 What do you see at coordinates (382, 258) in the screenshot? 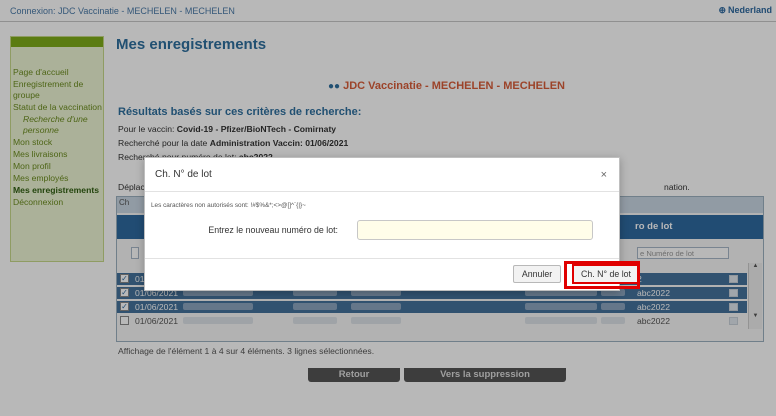
I see `dialog-divider` at bounding box center [382, 258].